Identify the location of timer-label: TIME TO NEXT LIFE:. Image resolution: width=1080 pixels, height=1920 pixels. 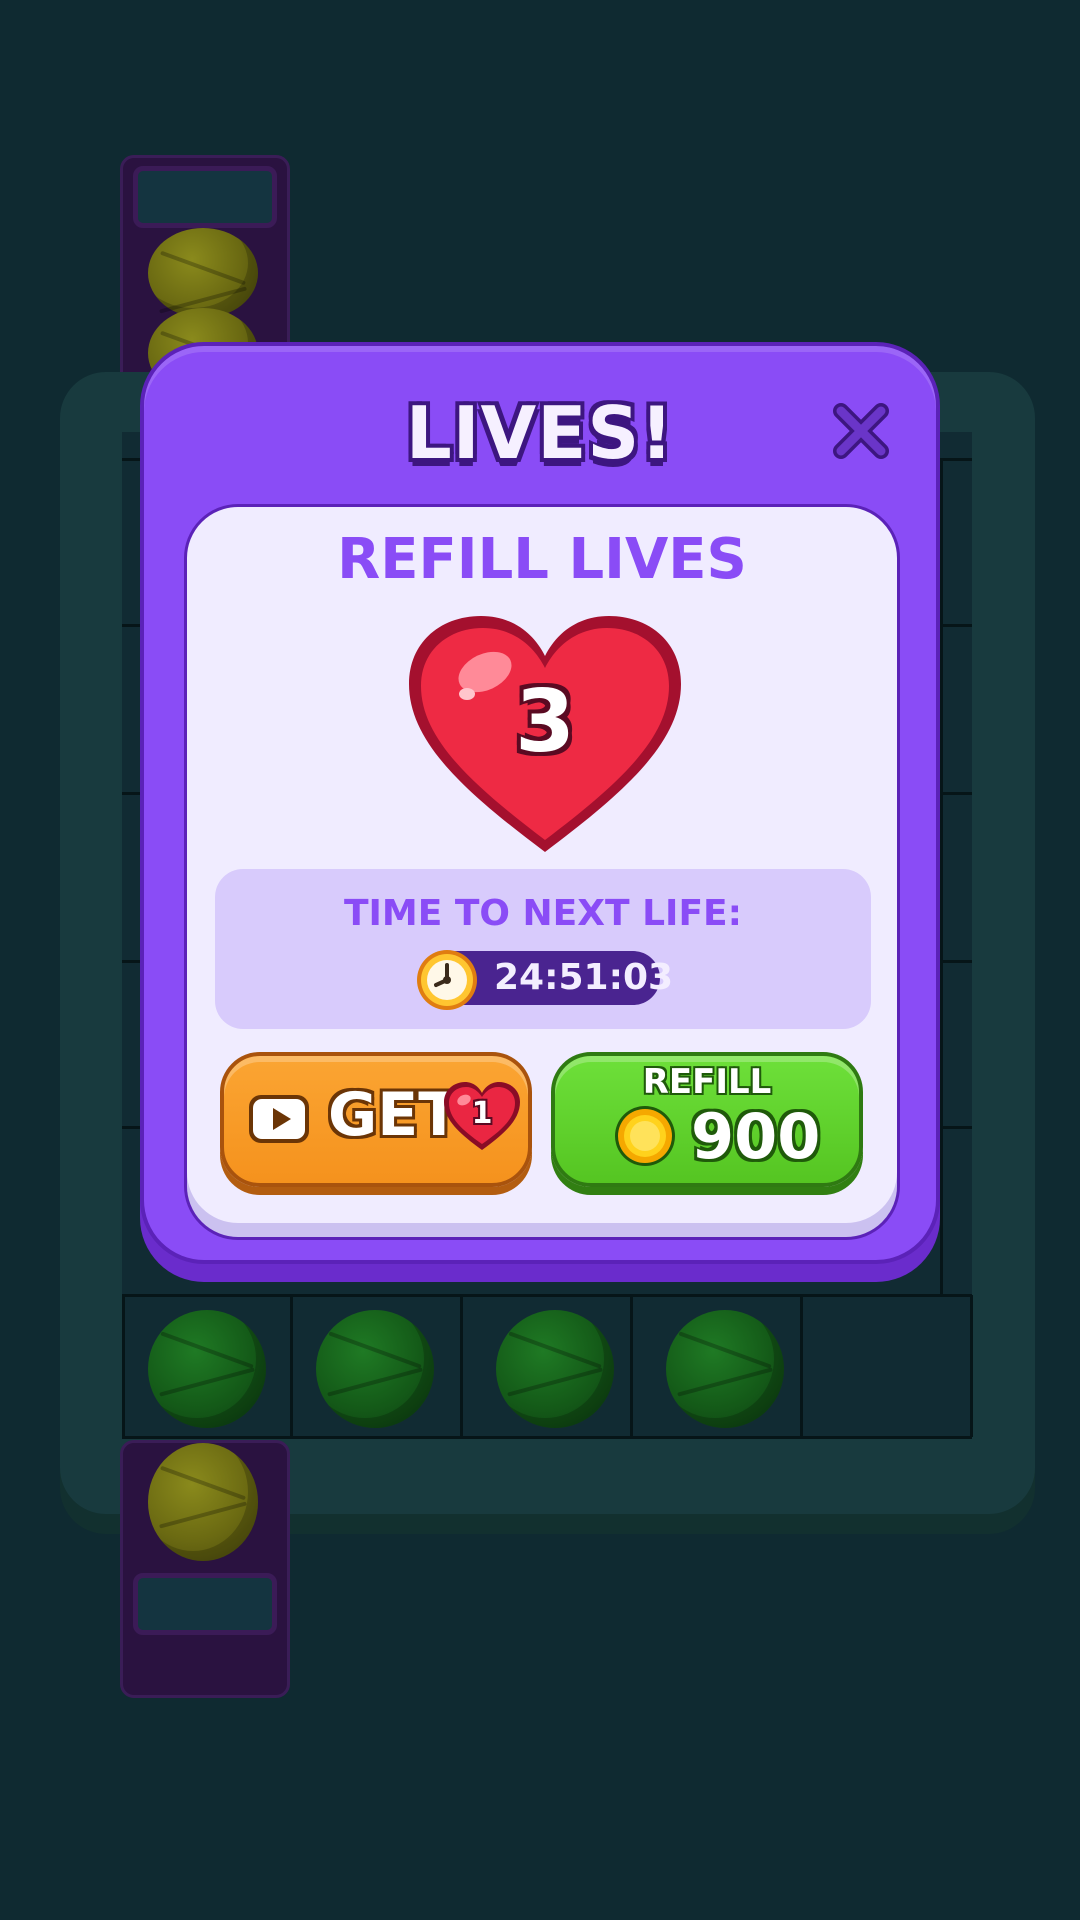
(543, 913).